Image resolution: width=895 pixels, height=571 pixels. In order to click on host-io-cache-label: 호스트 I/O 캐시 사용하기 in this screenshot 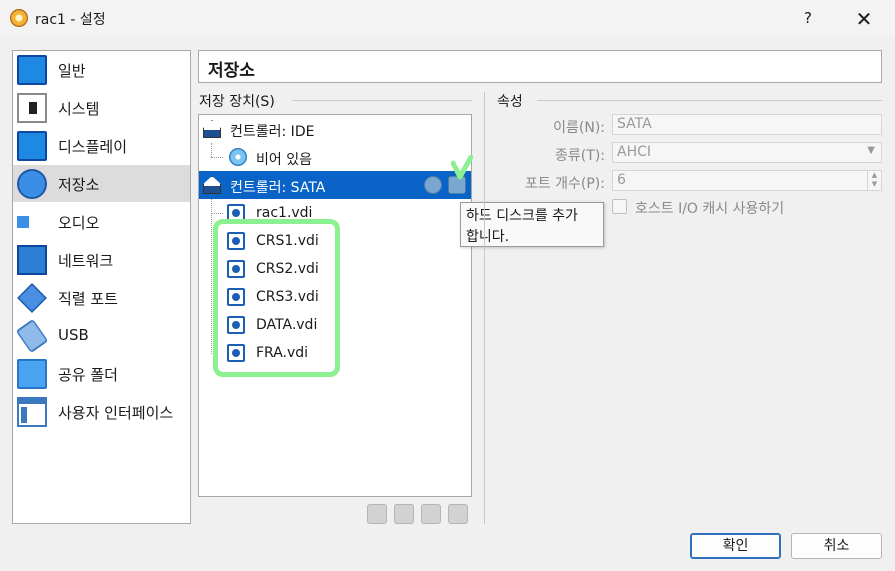, I will do `click(710, 209)`.